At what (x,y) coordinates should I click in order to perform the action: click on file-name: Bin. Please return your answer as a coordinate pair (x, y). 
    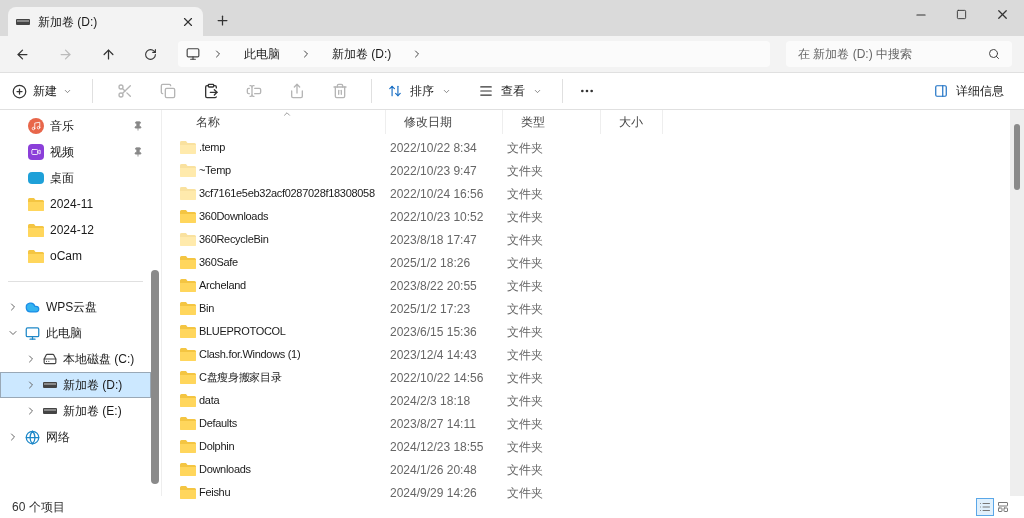
    Looking at the image, I should click on (206, 309).